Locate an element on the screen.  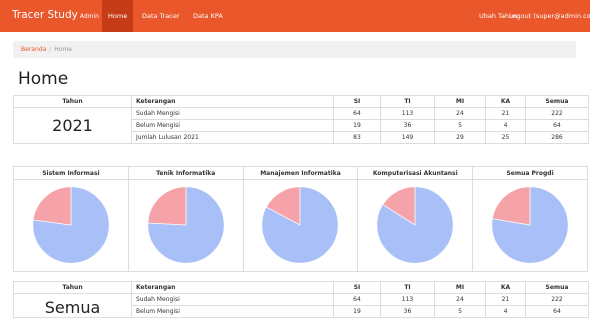
cell-ti: 149 is located at coordinates (407, 137).